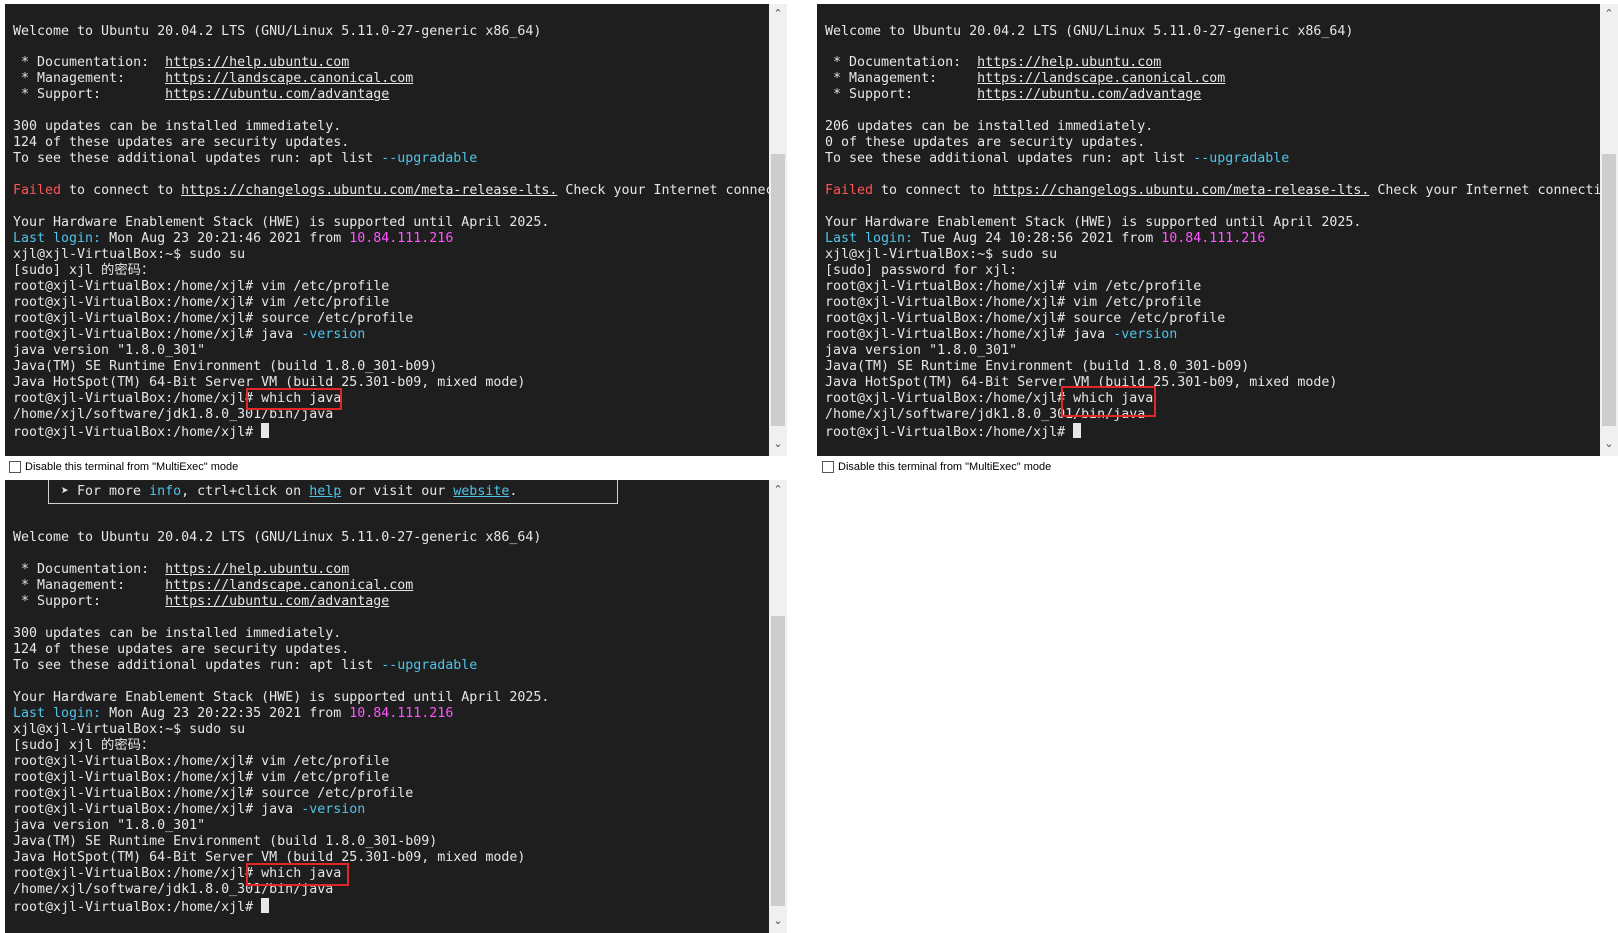 The height and width of the screenshot is (933, 1618). Describe the element at coordinates (985, 142) in the screenshot. I see `security-line: 0 of these updates are security updates.` at that location.